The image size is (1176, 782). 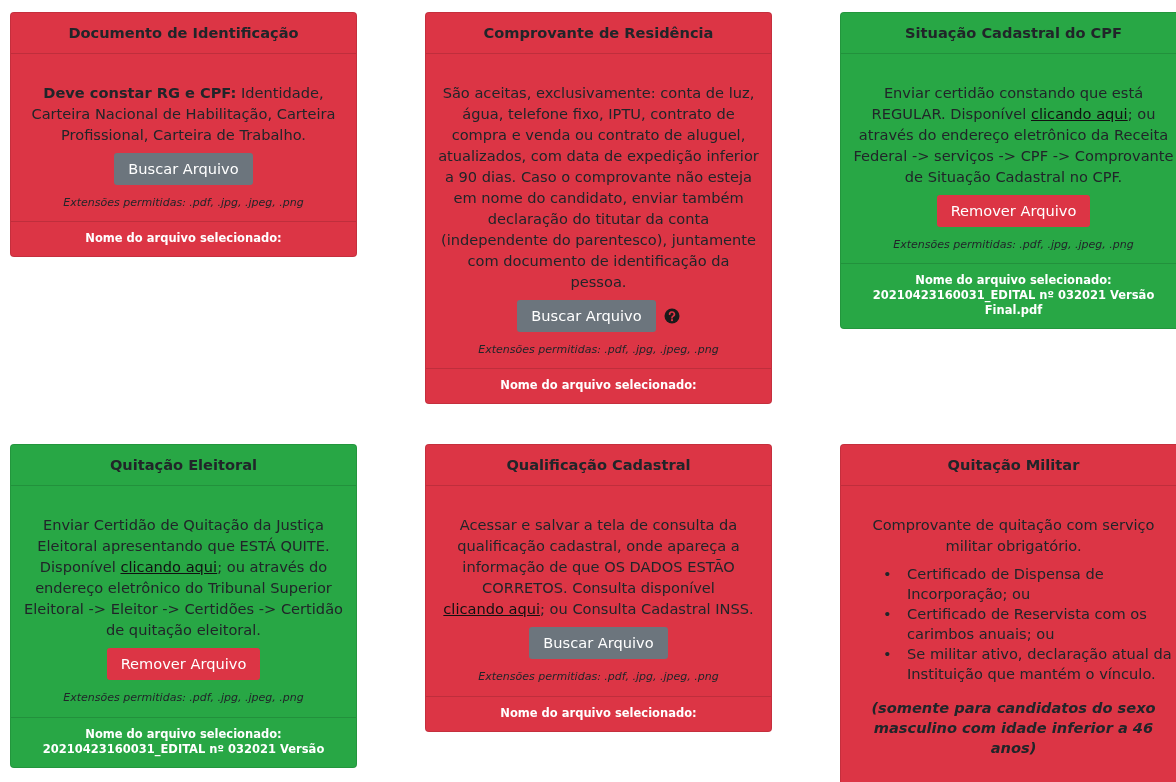 I want to click on card-title: Quitação Militar, so click(x=1008, y=466).